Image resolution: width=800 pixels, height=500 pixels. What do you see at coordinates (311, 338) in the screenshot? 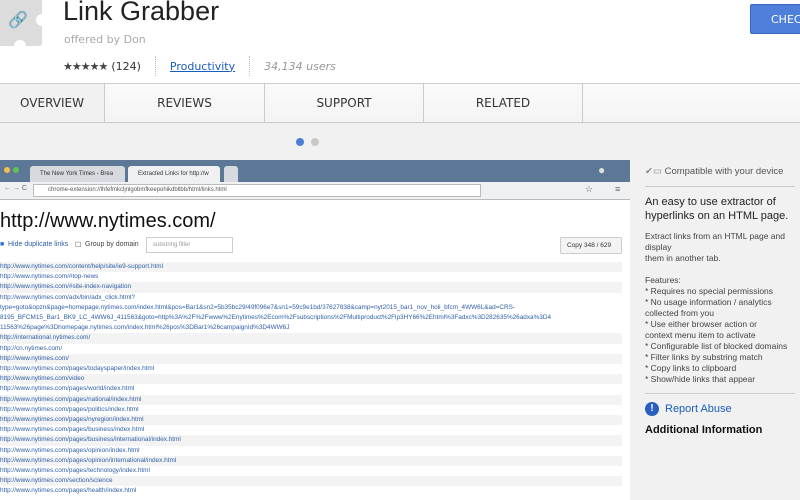
I see `link-row: http://international.nytimes.com/` at bounding box center [311, 338].